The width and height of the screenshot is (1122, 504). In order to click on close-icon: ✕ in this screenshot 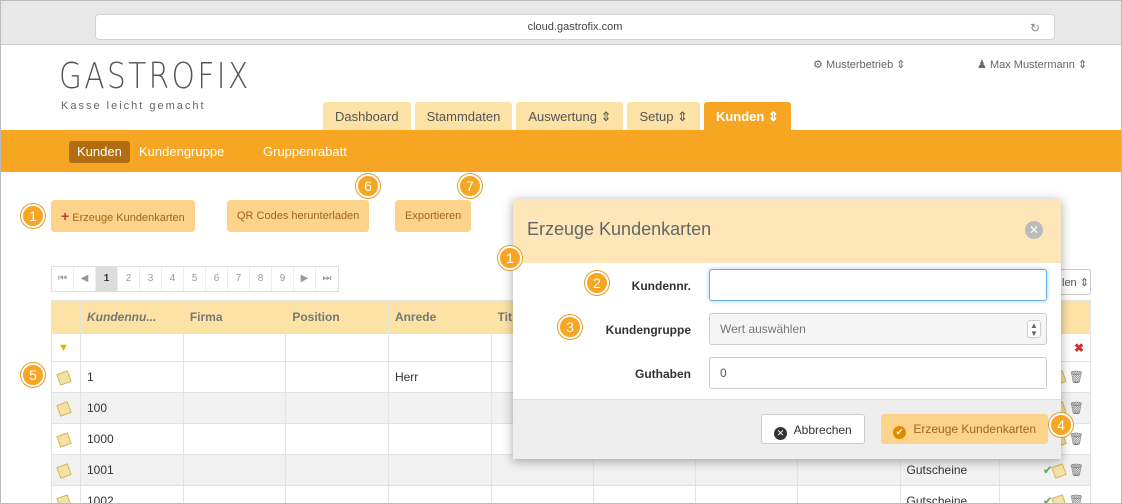, I will do `click(1034, 230)`.